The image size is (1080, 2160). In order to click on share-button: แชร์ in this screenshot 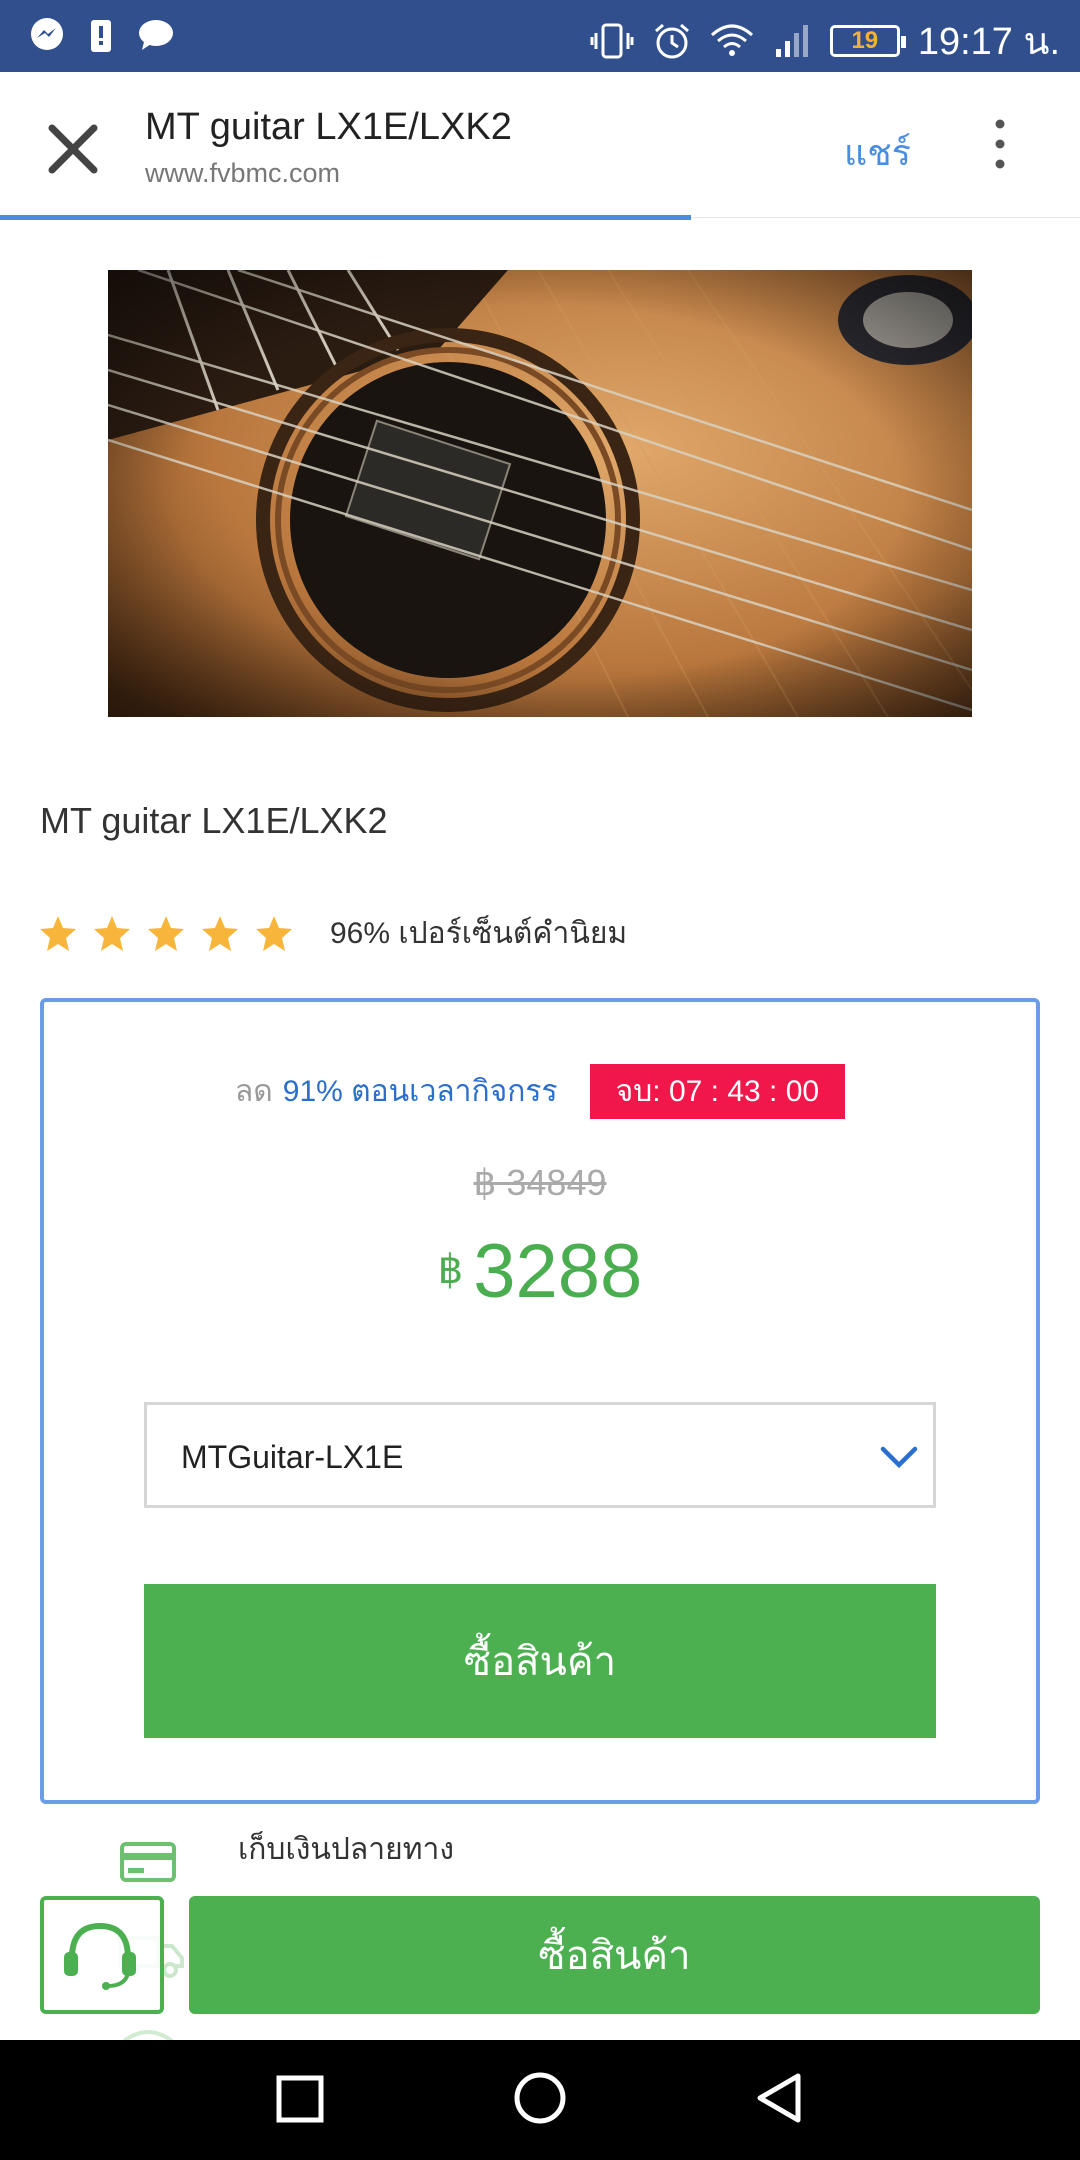, I will do `click(877, 152)`.